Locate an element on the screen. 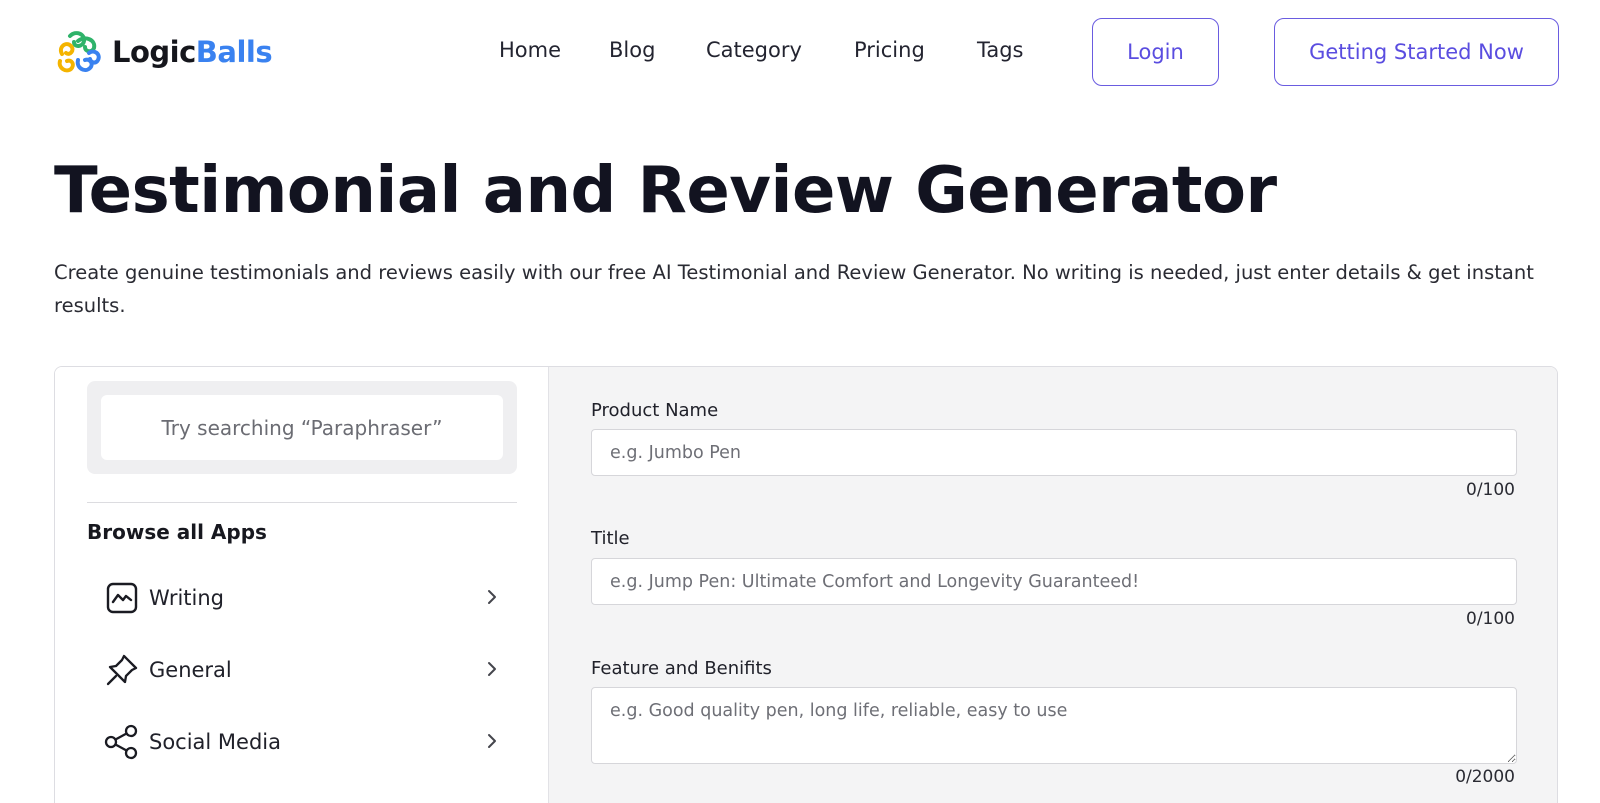 Image resolution: width=1600 pixels, height=803 pixels. share-icon is located at coordinates (122, 742).